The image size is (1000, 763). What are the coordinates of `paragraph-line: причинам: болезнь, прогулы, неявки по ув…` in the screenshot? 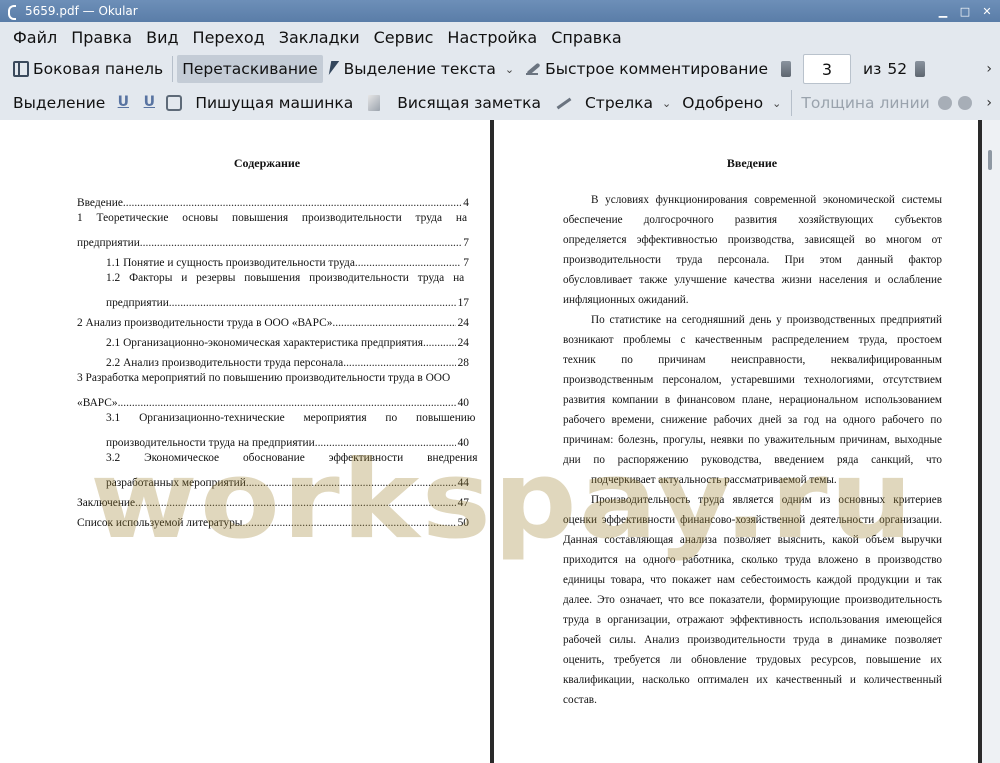 It's located at (752, 440).